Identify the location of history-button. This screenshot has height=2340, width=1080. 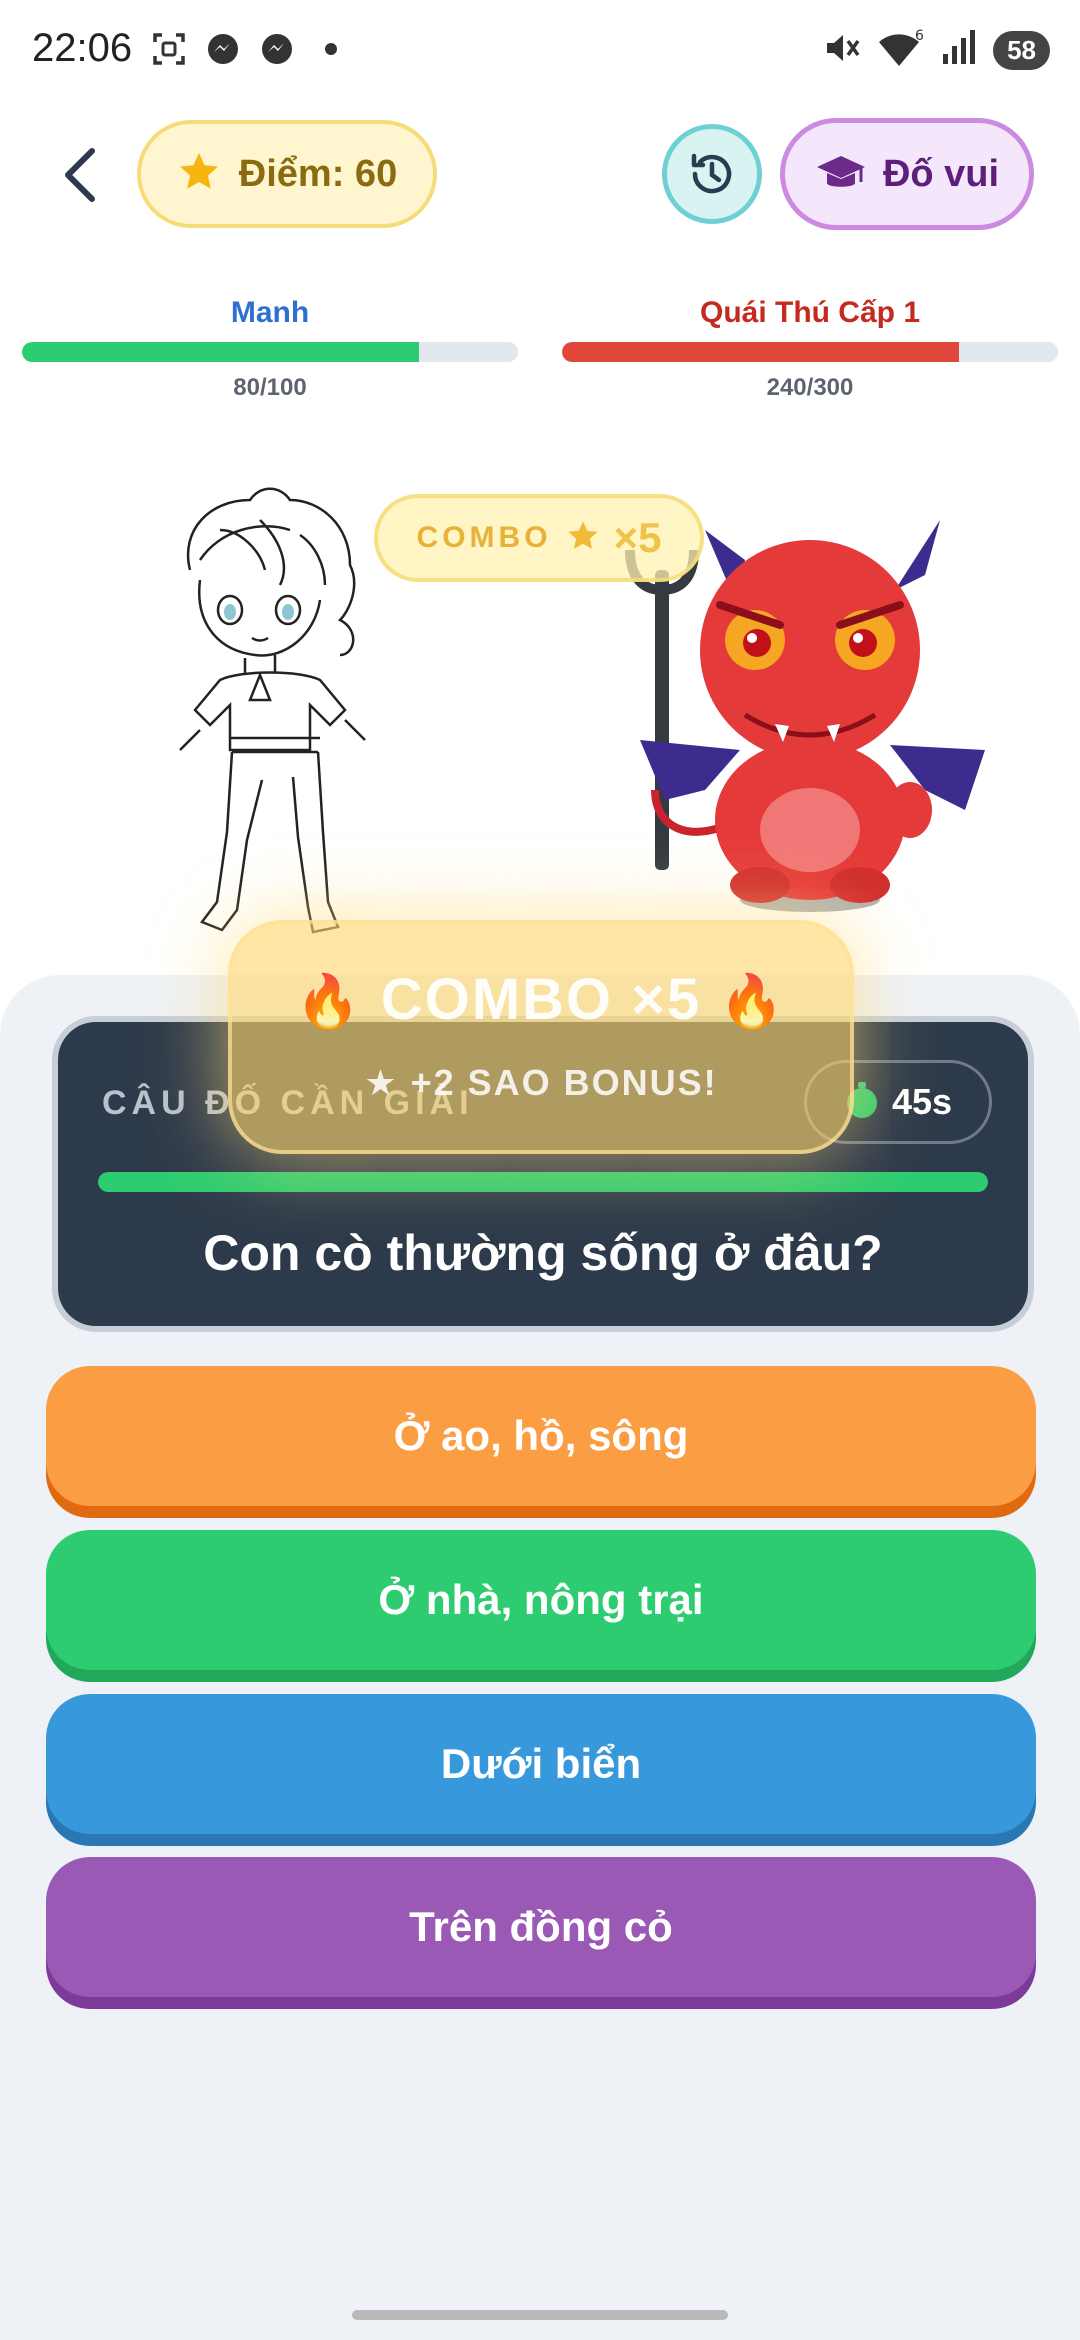
(712, 174).